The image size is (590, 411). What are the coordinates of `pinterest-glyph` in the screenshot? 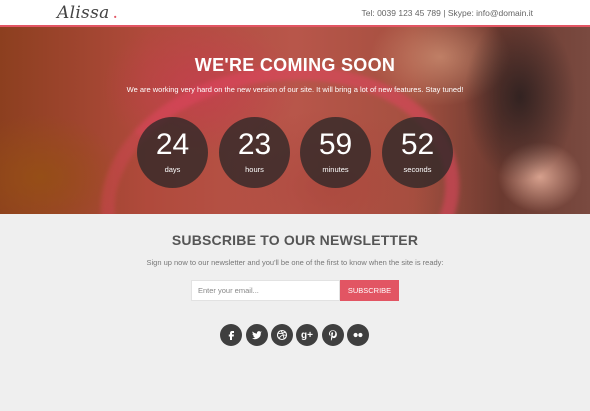 It's located at (333, 335).